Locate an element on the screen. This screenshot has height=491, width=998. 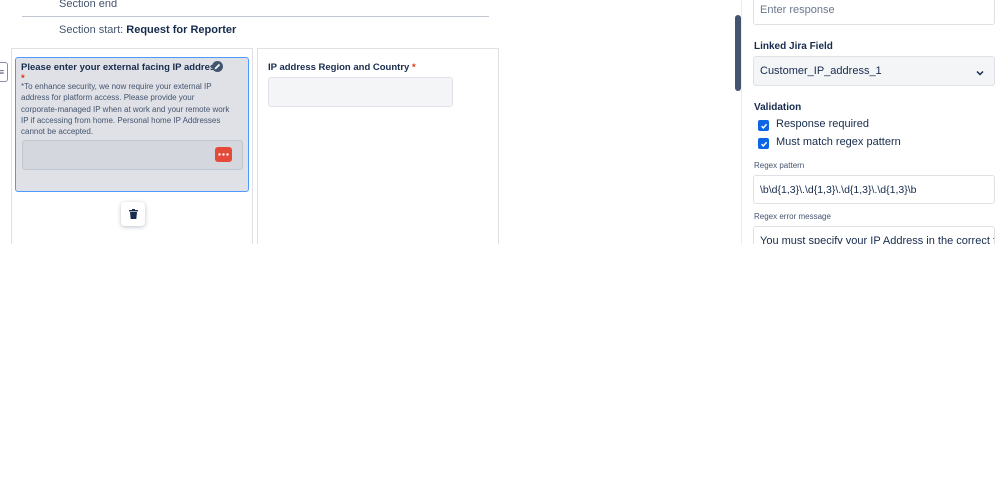
validation-label: Validation is located at coordinates (778, 107).